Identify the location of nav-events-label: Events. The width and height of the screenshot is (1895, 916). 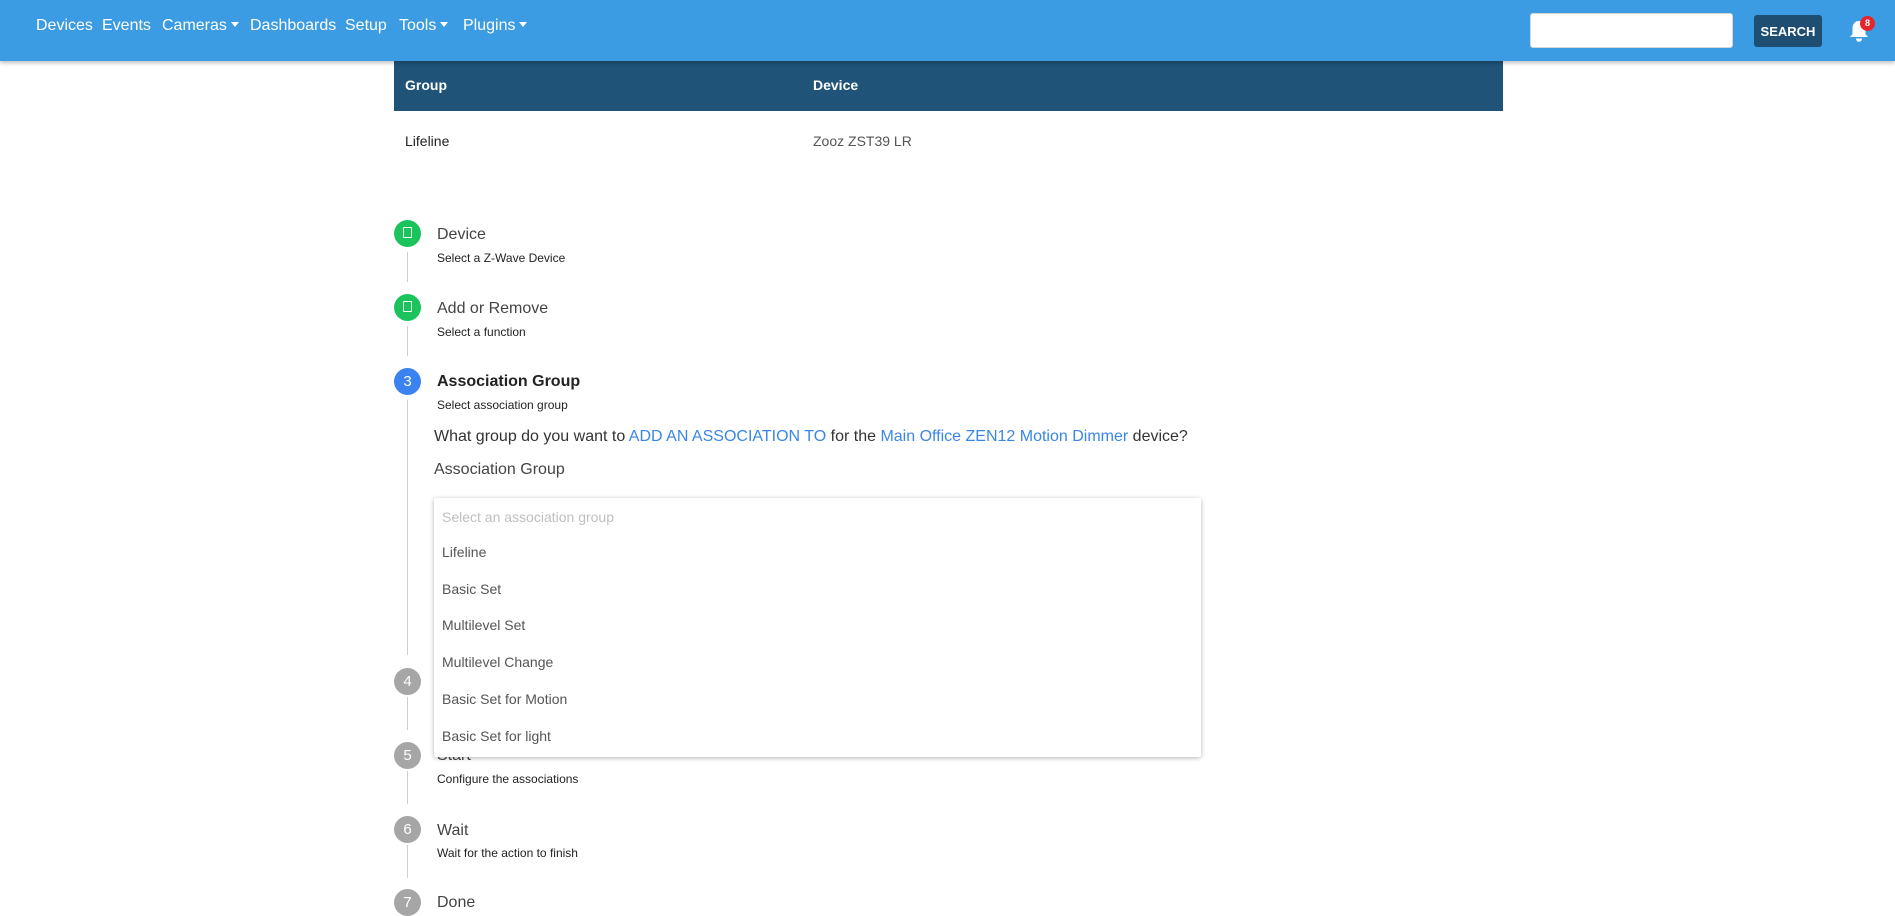
(126, 25).